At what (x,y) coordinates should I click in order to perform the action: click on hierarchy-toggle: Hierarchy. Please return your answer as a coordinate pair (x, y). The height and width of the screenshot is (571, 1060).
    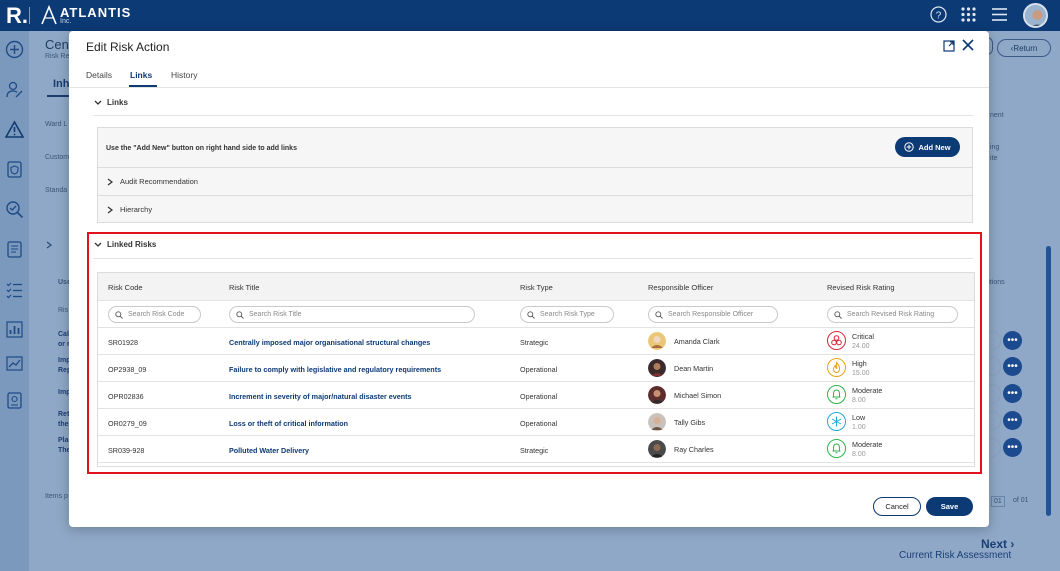
    Looking at the image, I should click on (129, 209).